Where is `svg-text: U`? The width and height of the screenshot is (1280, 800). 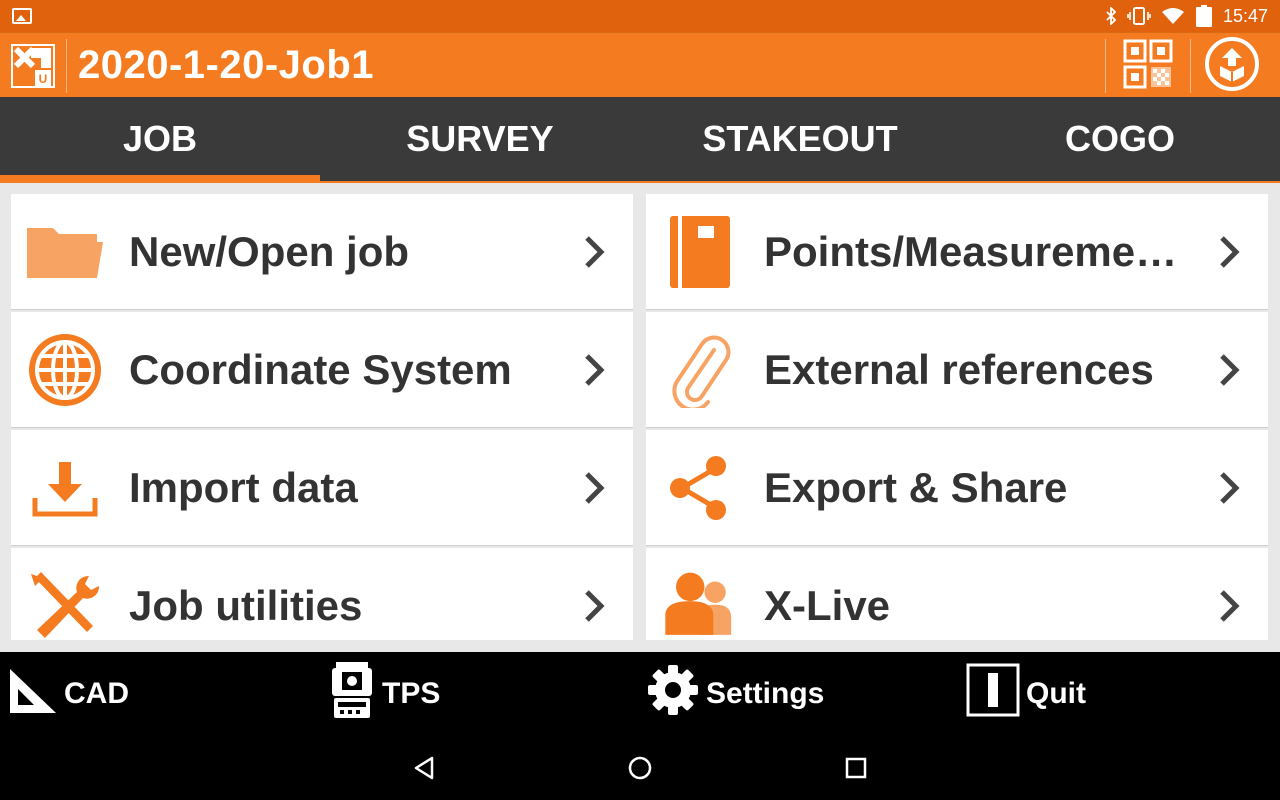 svg-text: U is located at coordinates (43, 79).